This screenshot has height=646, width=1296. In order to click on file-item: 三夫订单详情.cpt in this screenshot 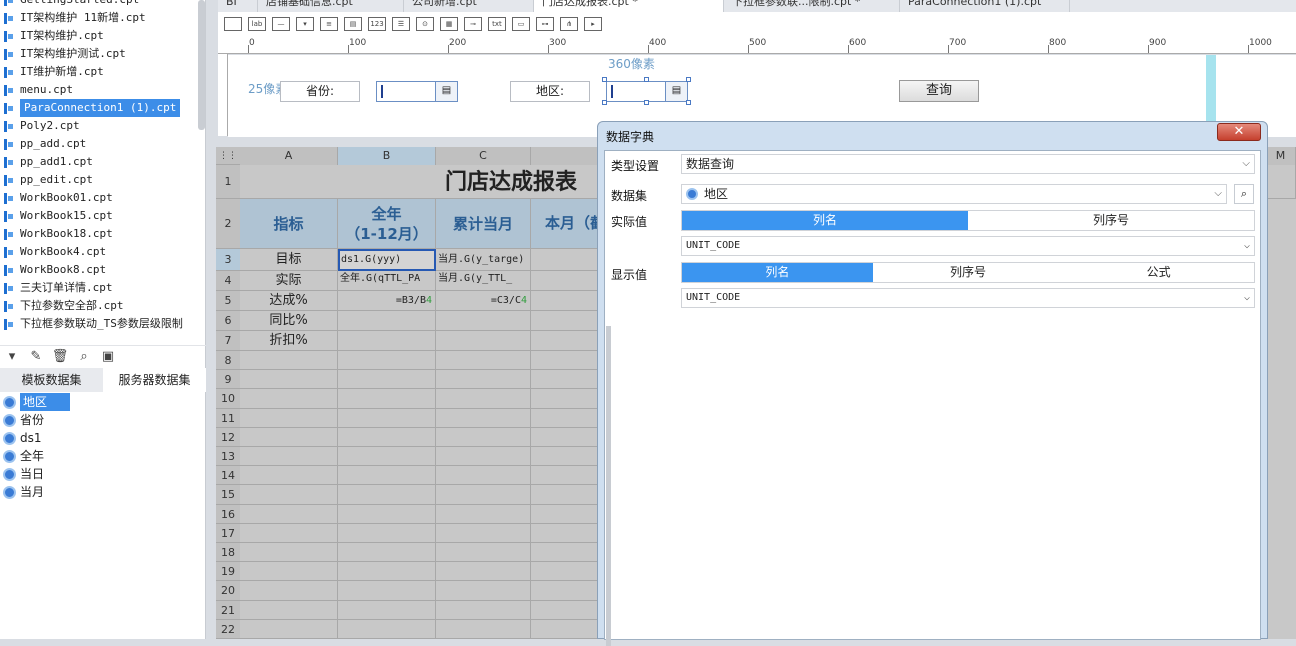, I will do `click(98, 288)`.